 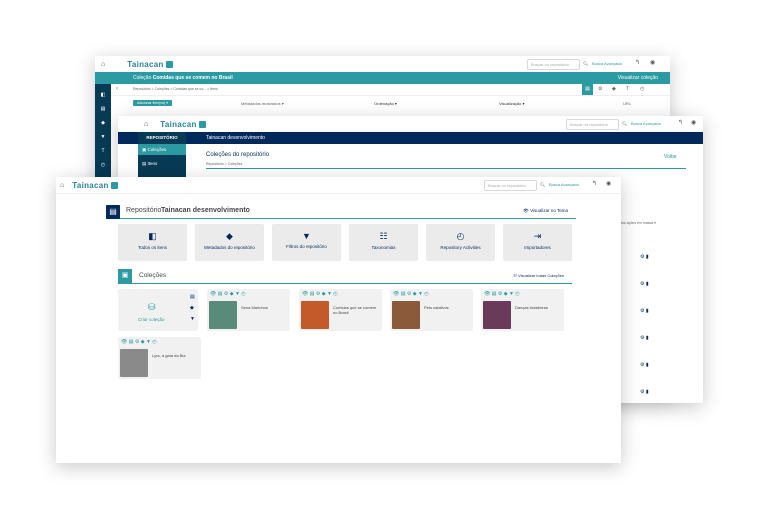 I want to click on page-title: Coleções do repositório, so click(x=238, y=155).